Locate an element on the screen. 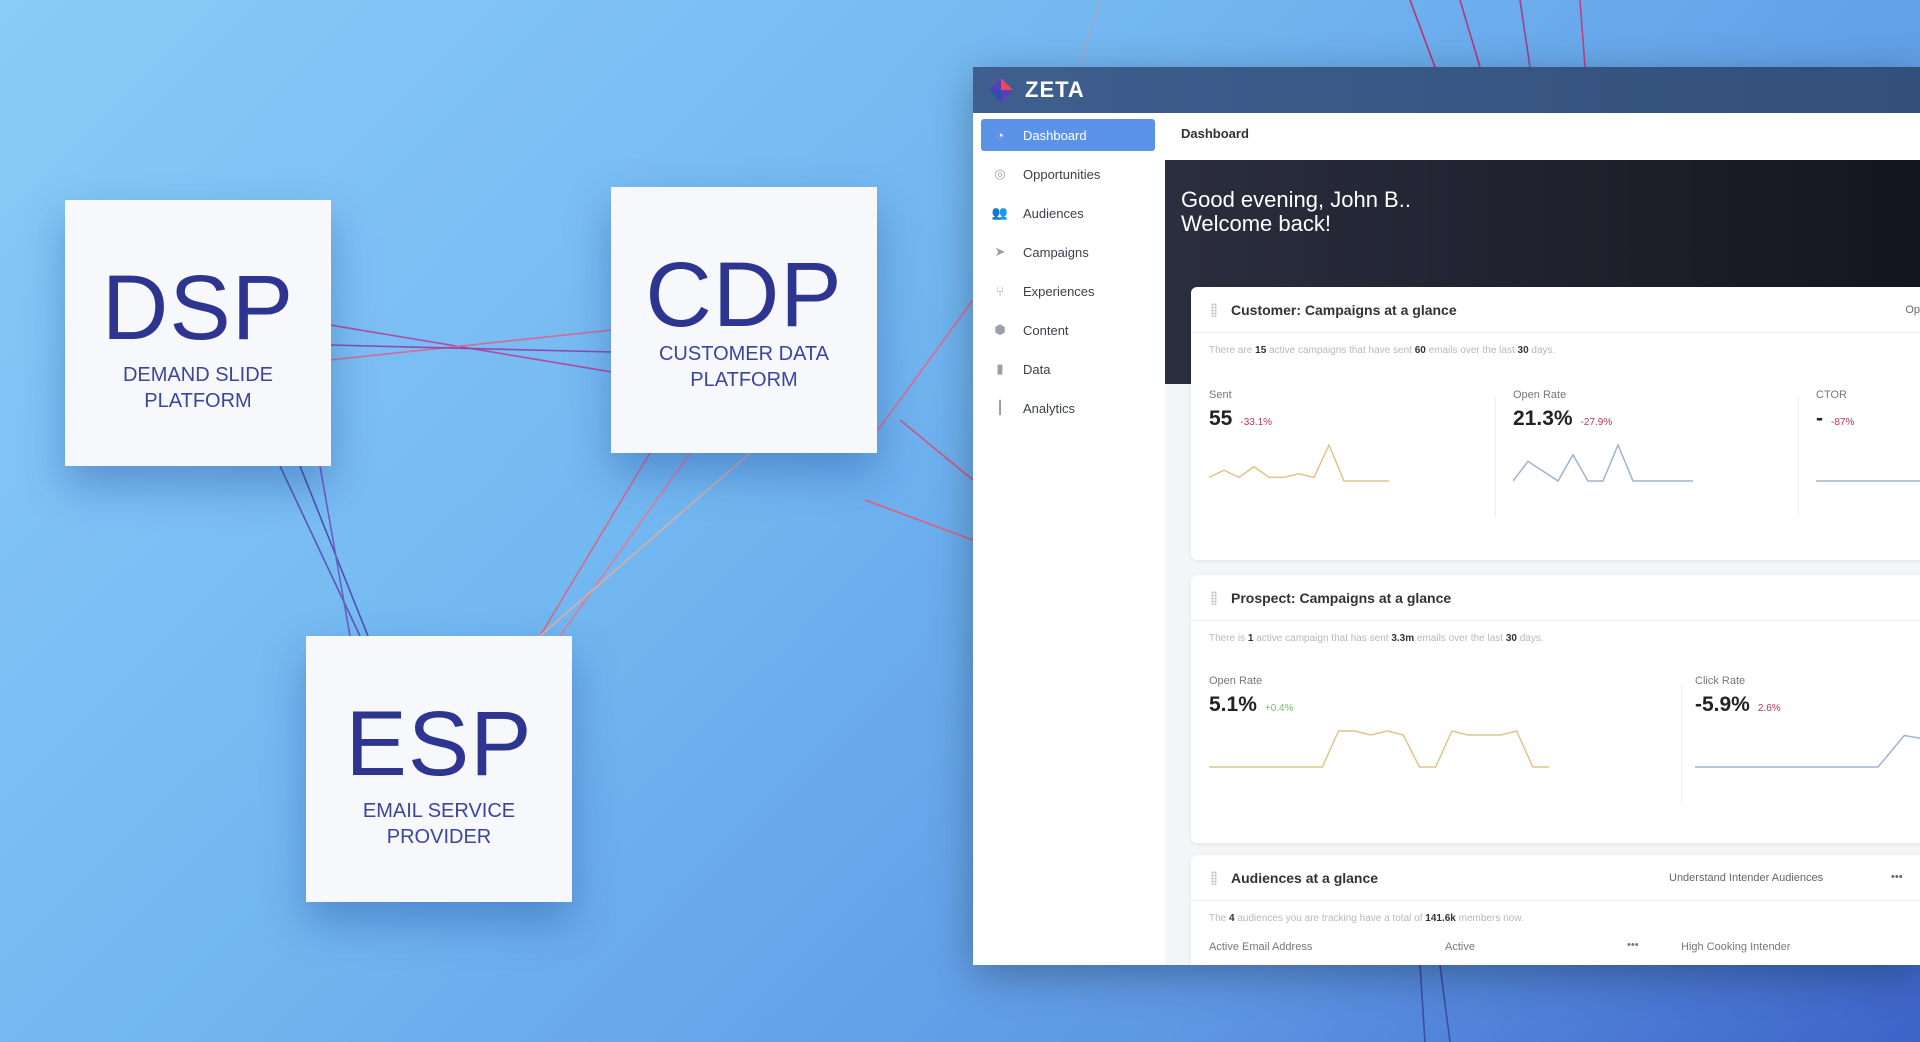 This screenshot has width=1920, height=1042. sidebar-item-analytics: ┃ Analytics is located at coordinates (1068, 408).